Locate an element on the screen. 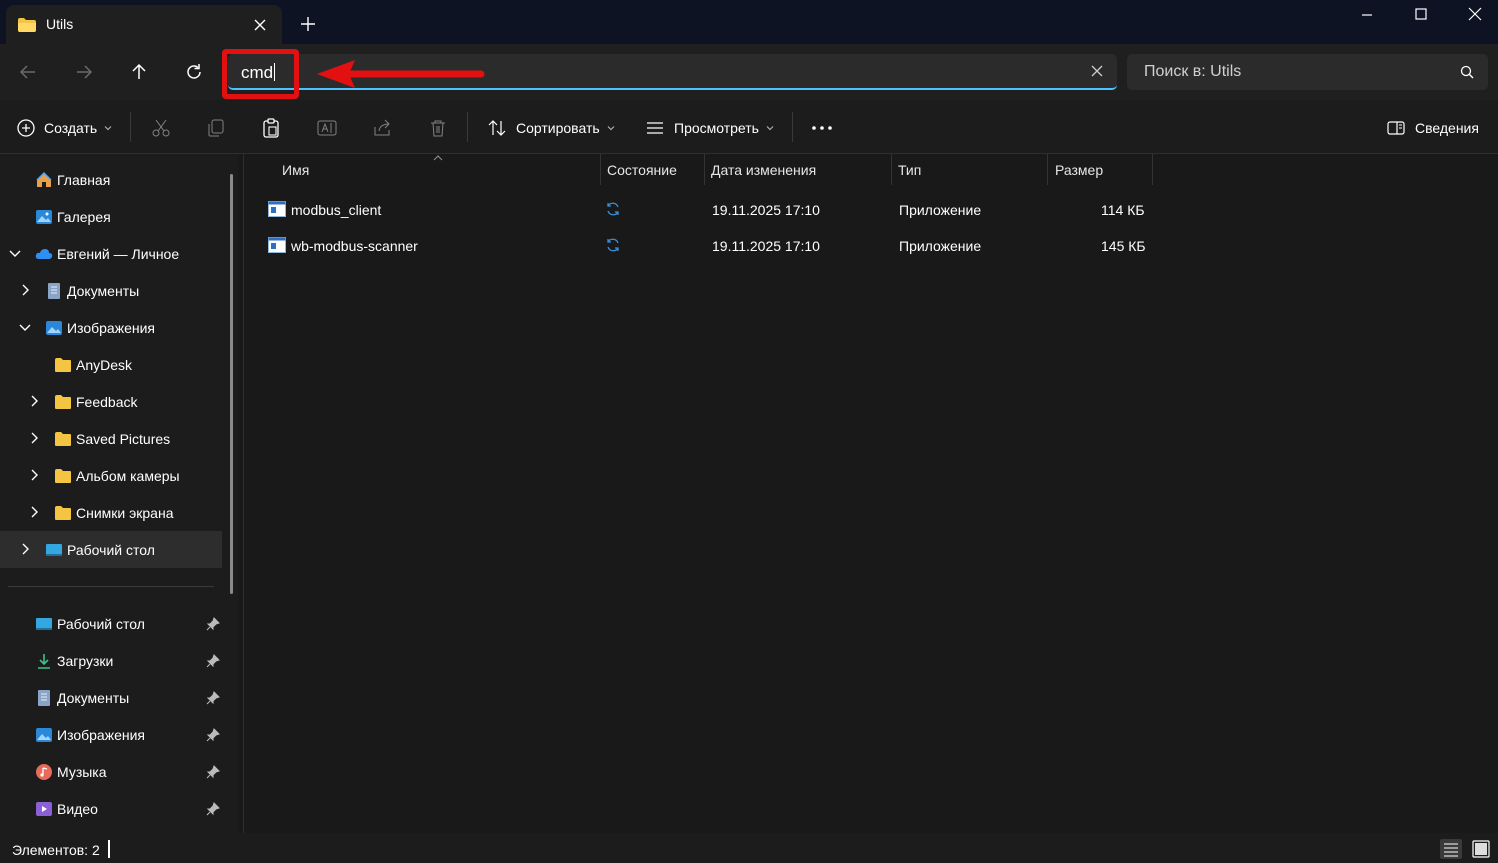  sidebar-item-pictures: Изображения is located at coordinates (111, 327).